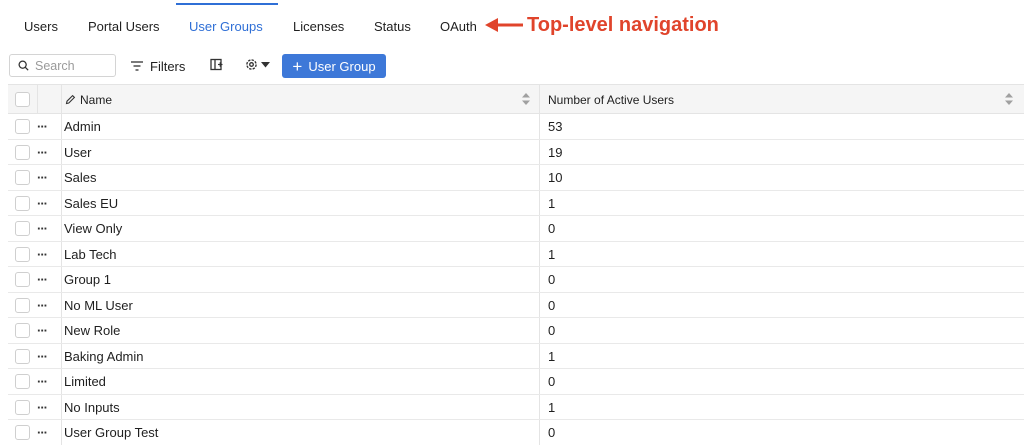  What do you see at coordinates (516, 203) in the screenshot?
I see `table-row: ··· Sales EU 1` at bounding box center [516, 203].